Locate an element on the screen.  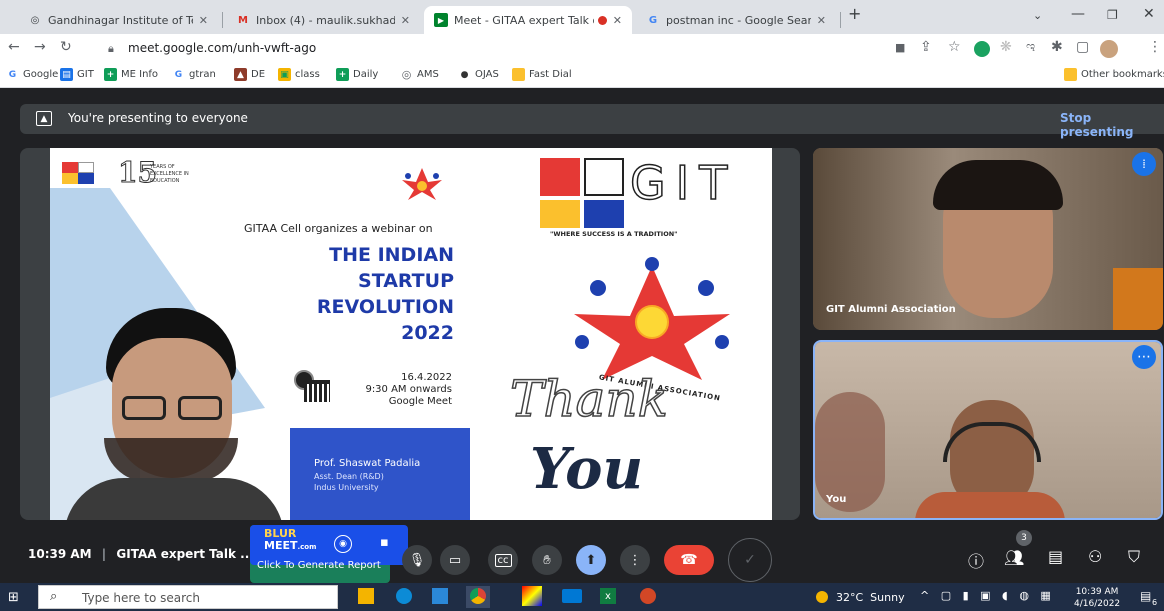
bookmark-gtran: Ggtran is located at coordinates (194, 74).